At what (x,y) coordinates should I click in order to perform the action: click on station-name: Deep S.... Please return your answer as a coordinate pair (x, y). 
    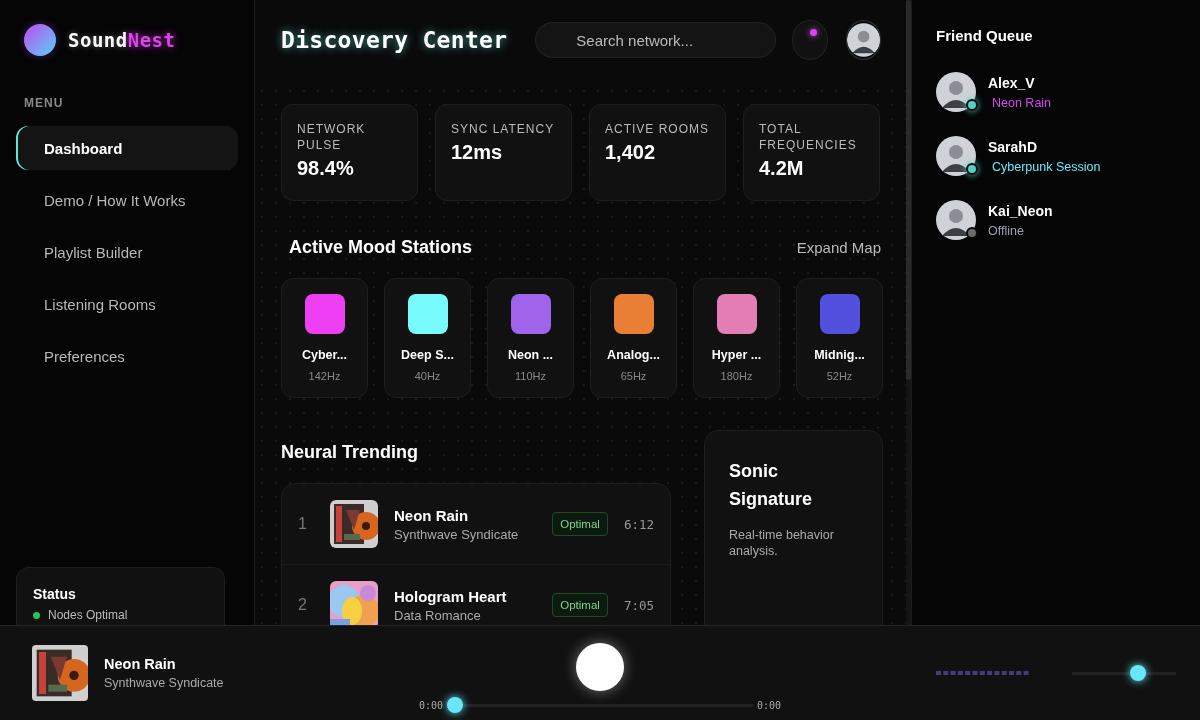
    Looking at the image, I should click on (427, 355).